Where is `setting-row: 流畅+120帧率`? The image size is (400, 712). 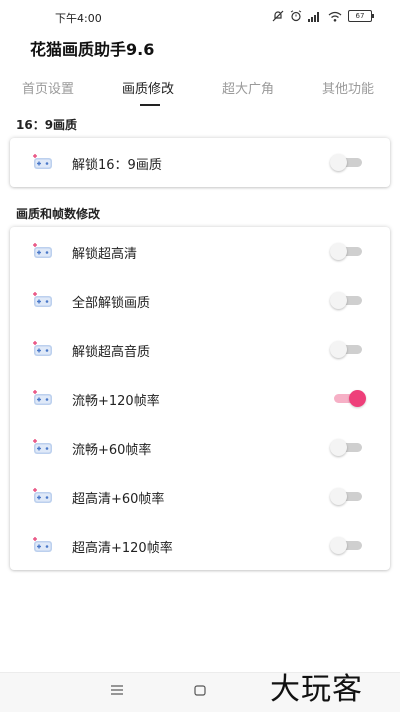 setting-row: 流畅+120帧率 is located at coordinates (200, 398).